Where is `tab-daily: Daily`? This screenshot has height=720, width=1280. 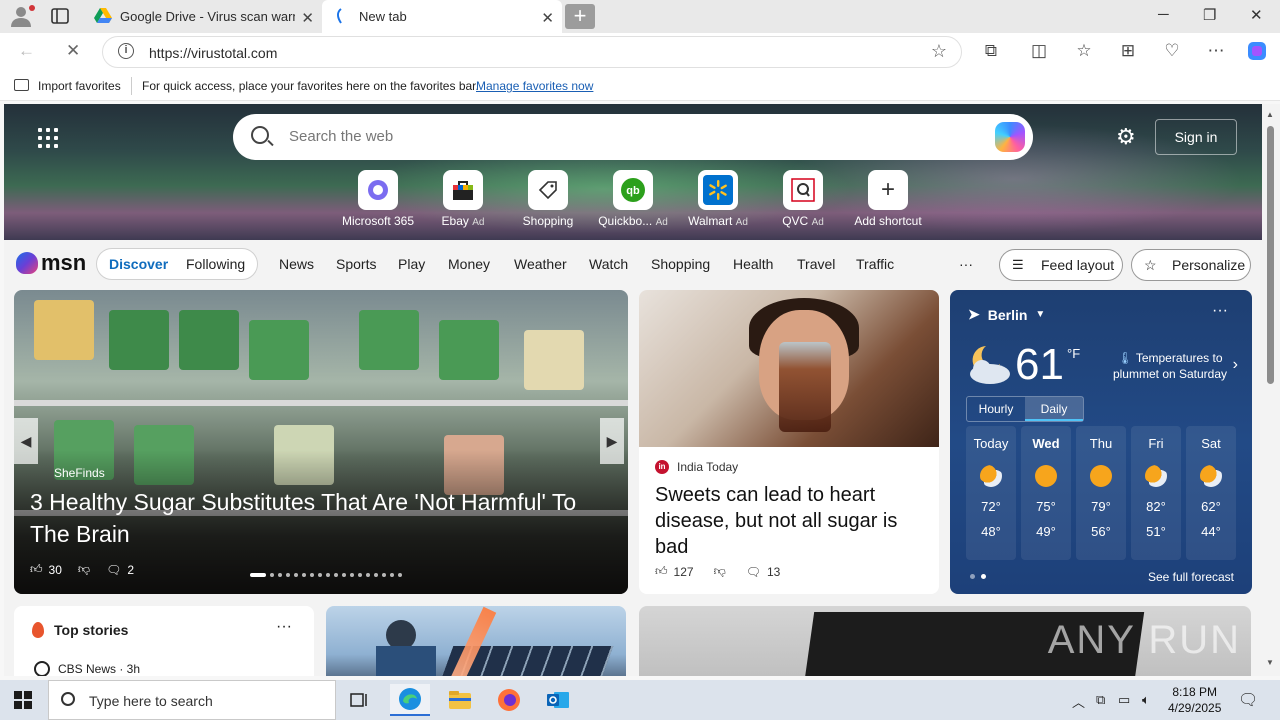 tab-daily: Daily is located at coordinates (1054, 409).